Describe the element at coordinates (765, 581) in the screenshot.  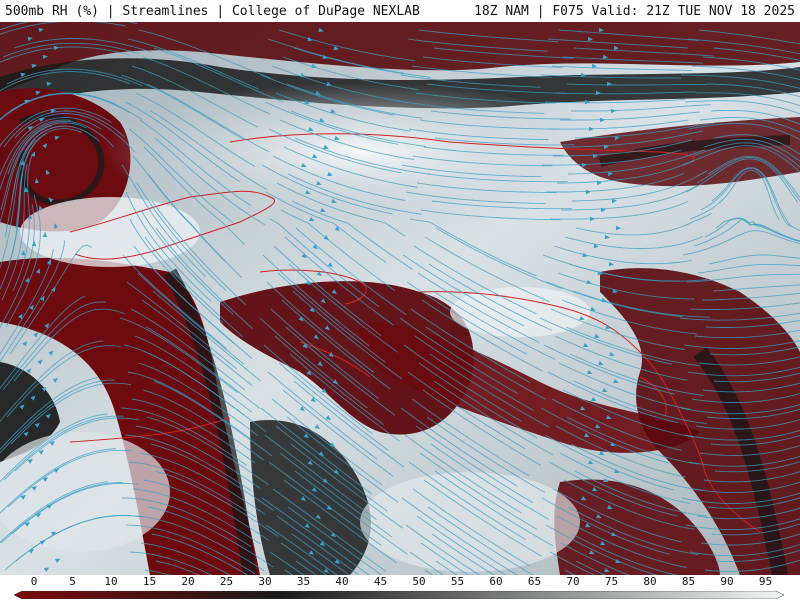
I see `legend-tick-95: 95` at that location.